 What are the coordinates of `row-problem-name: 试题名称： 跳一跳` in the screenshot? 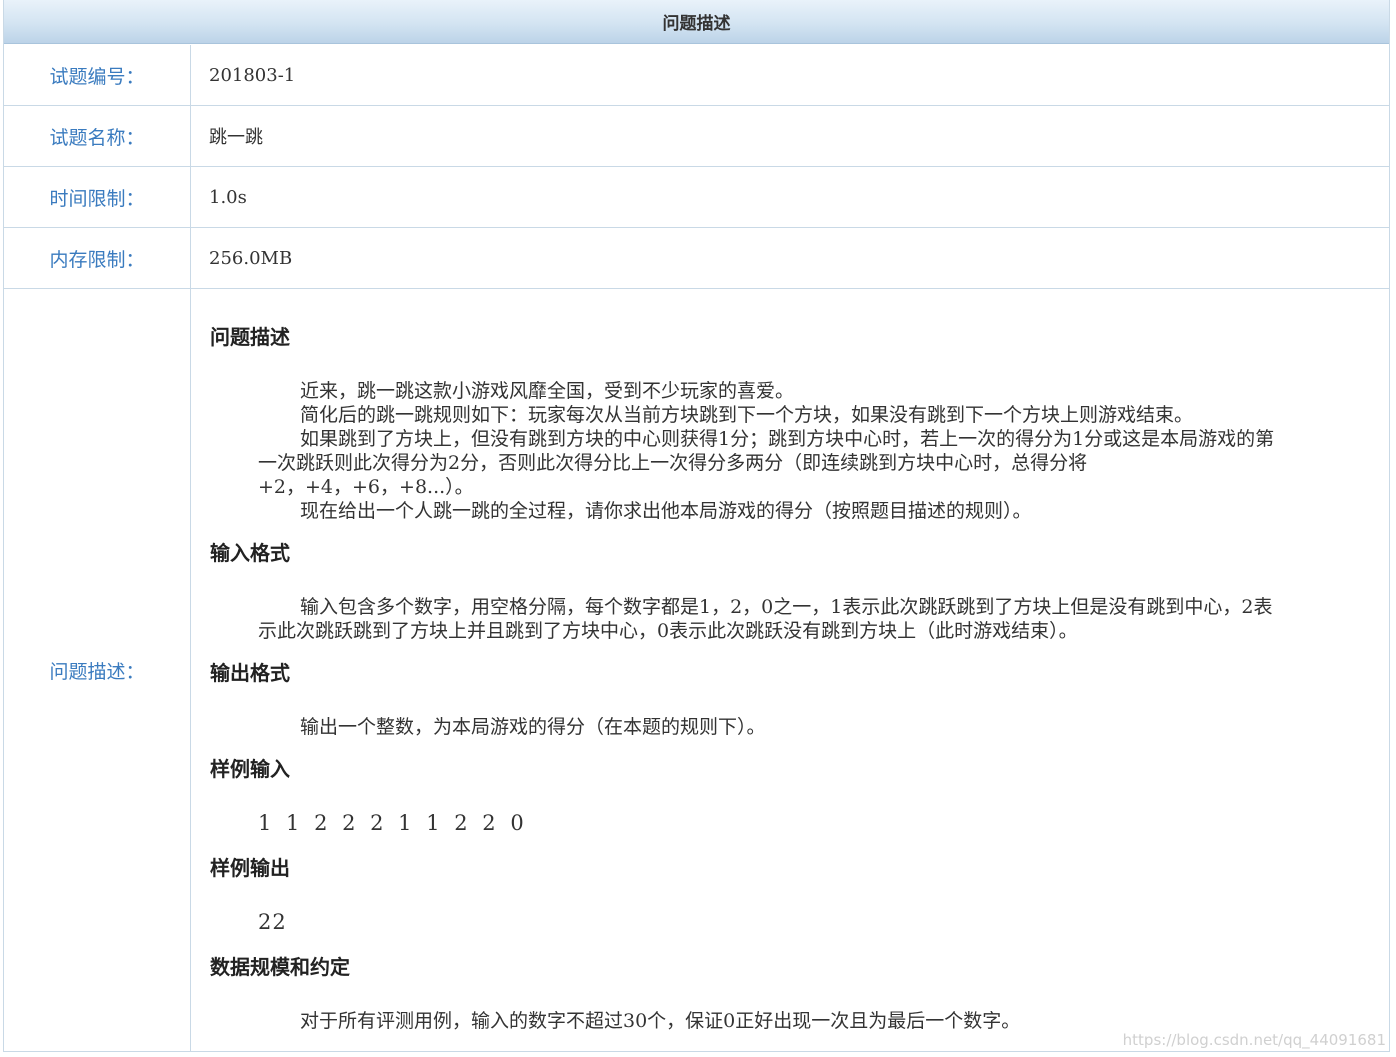 It's located at (696, 136).